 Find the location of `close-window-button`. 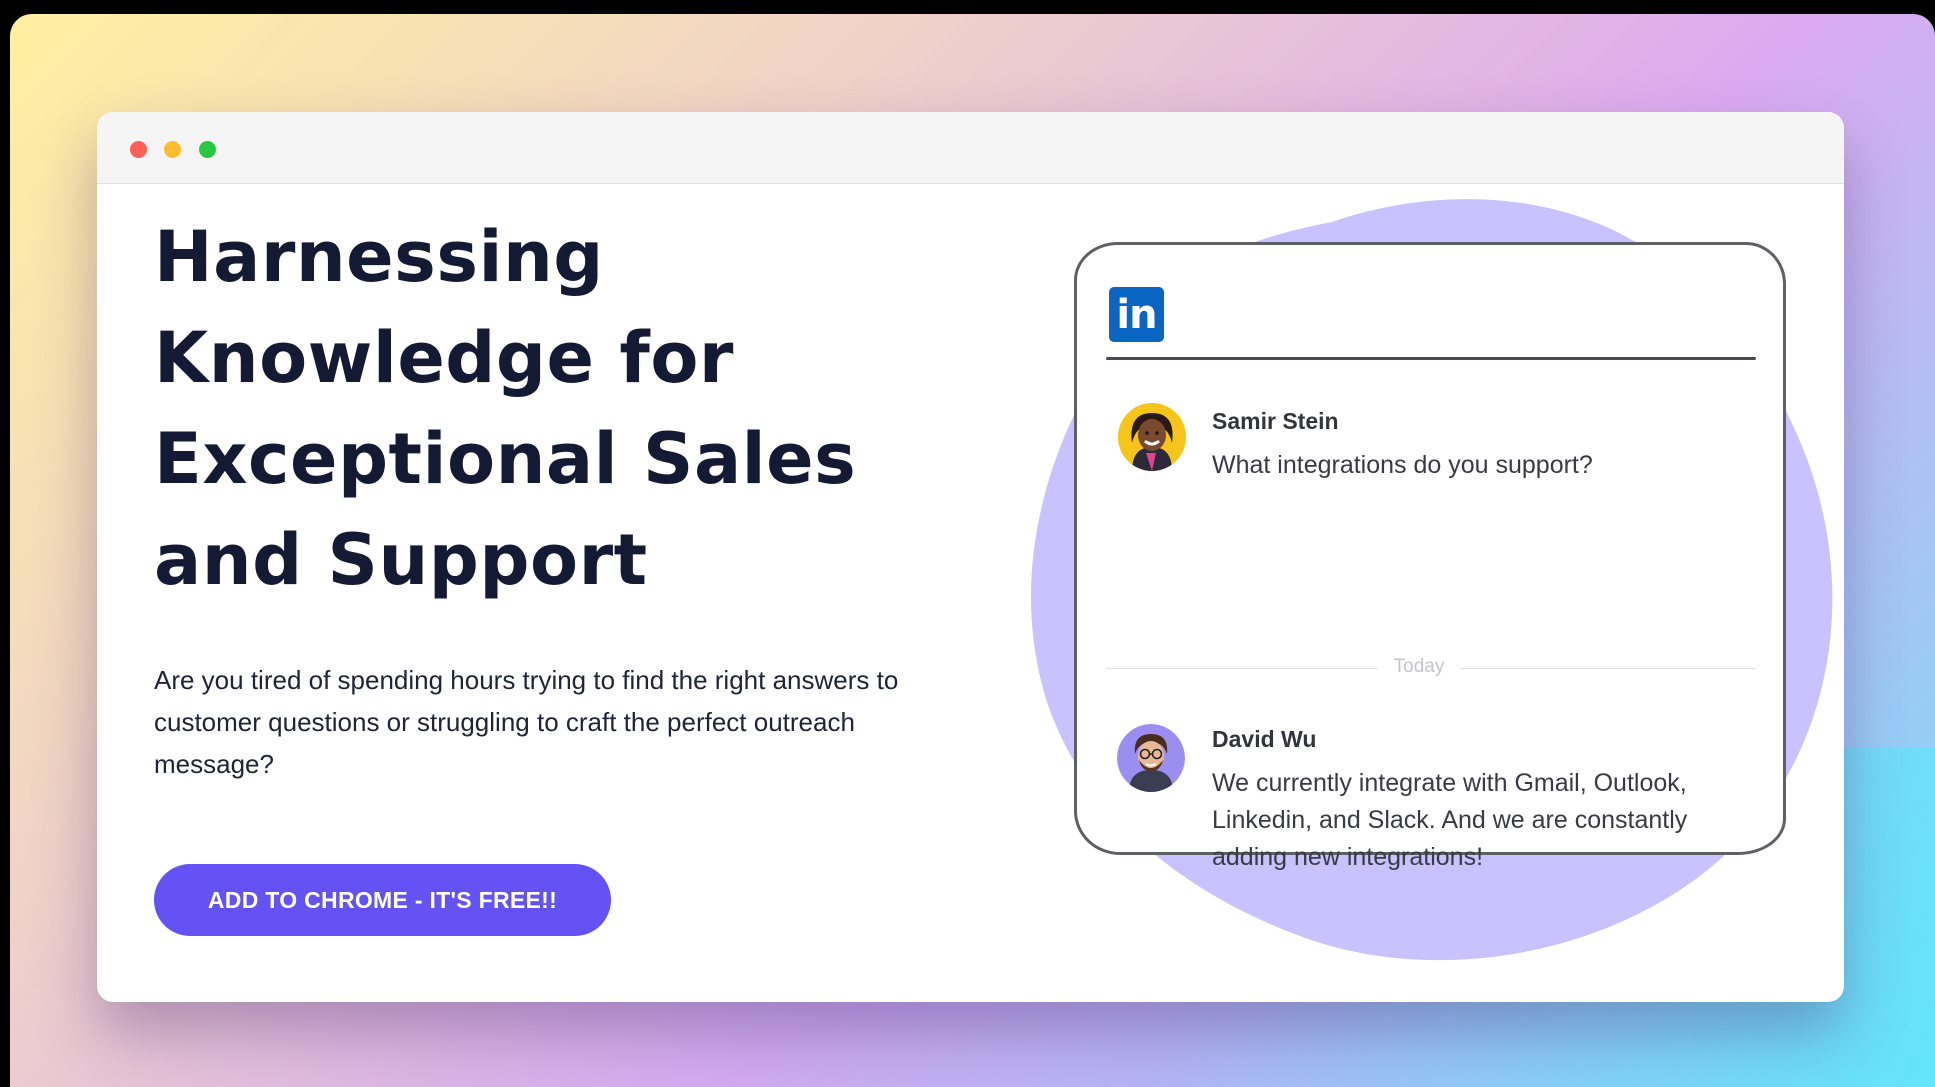

close-window-button is located at coordinates (138, 149).